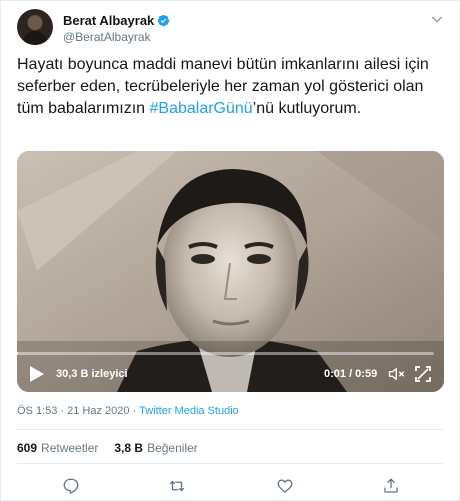 This screenshot has height=501, width=460. What do you see at coordinates (423, 374) in the screenshot?
I see `fullscreen-icon` at bounding box center [423, 374].